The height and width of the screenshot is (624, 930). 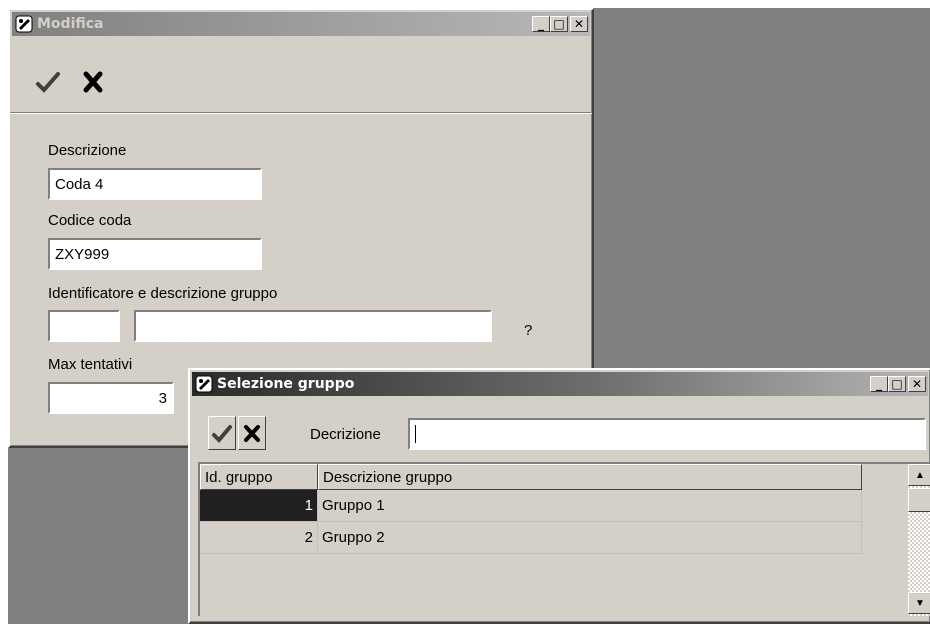 What do you see at coordinates (667, 434) in the screenshot?
I see `search-input` at bounding box center [667, 434].